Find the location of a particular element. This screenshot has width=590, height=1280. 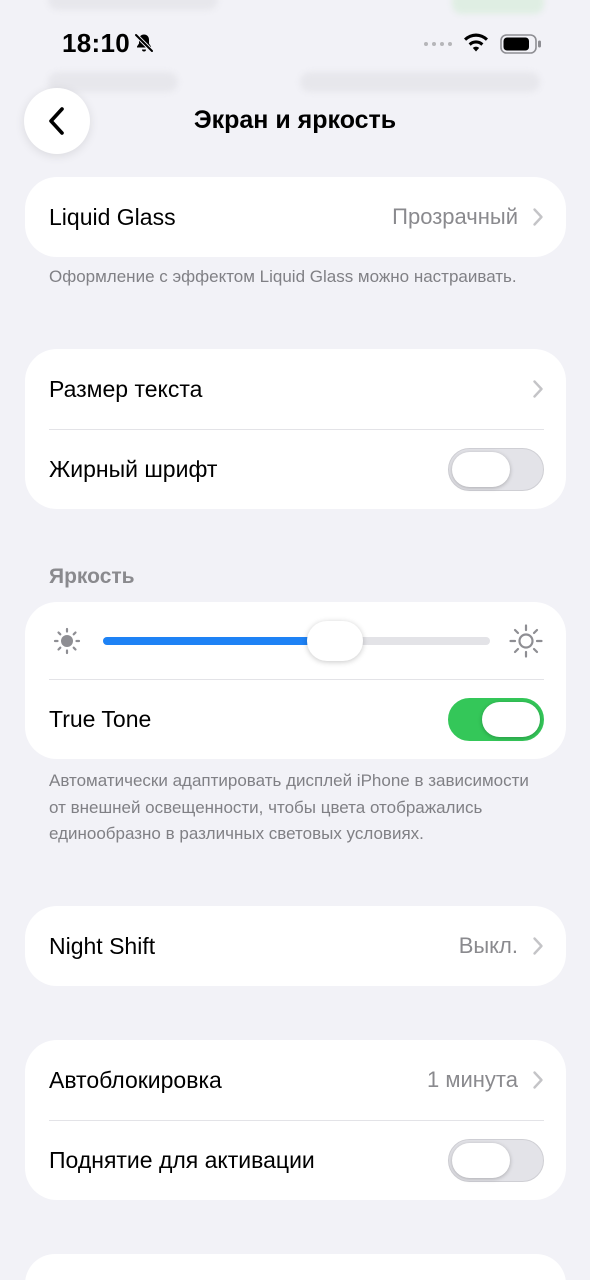

liquid-glass-label: Liquid Glass is located at coordinates (112, 216).